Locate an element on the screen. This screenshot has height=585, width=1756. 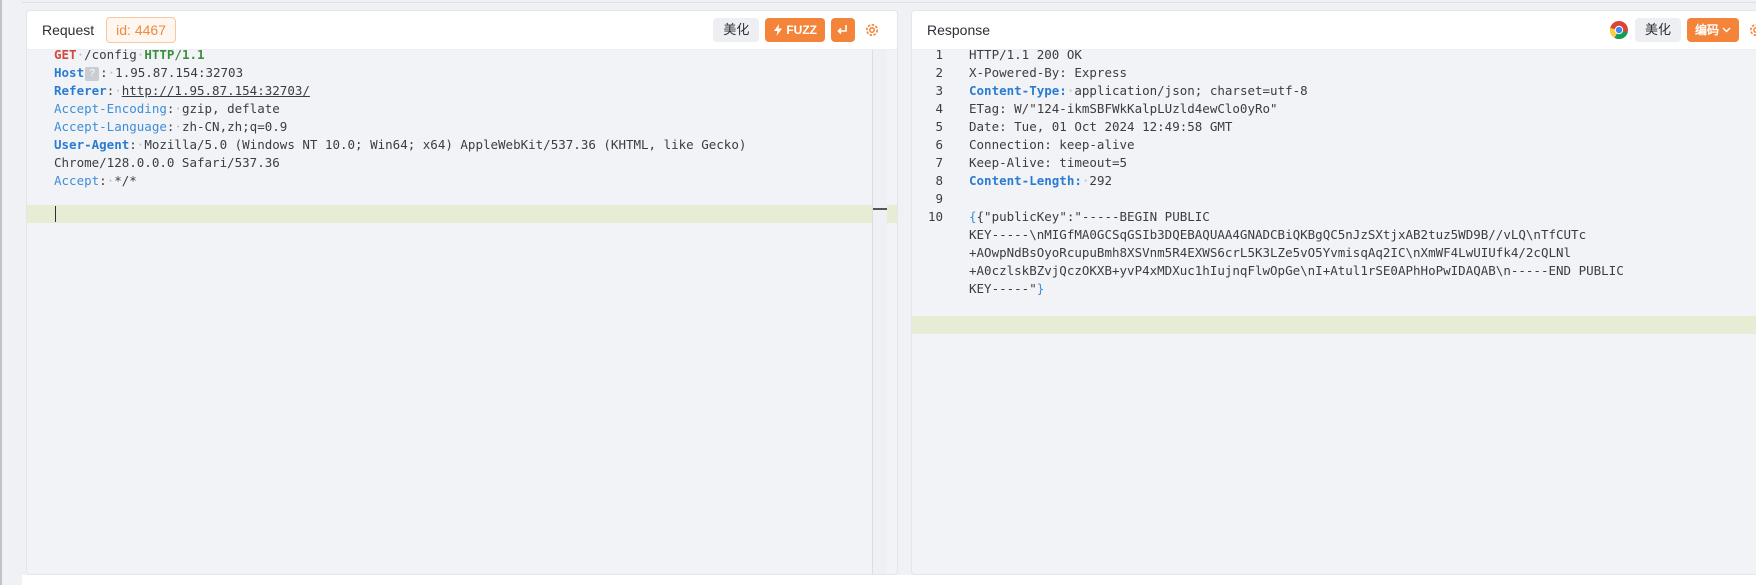
scroll-thumb is located at coordinates (880, 209).